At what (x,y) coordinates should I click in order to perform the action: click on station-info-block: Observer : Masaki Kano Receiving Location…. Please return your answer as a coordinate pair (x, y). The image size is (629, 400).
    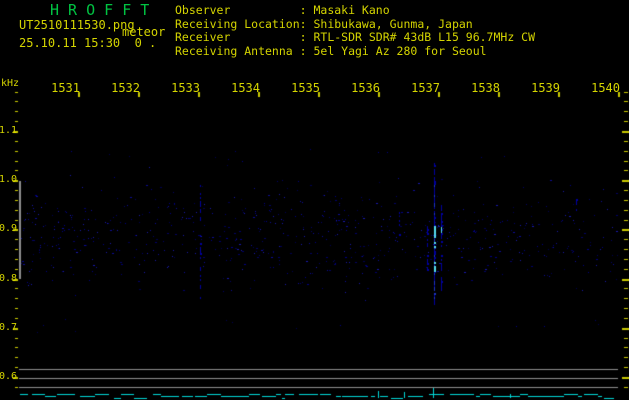
    Looking at the image, I should click on (355, 30).